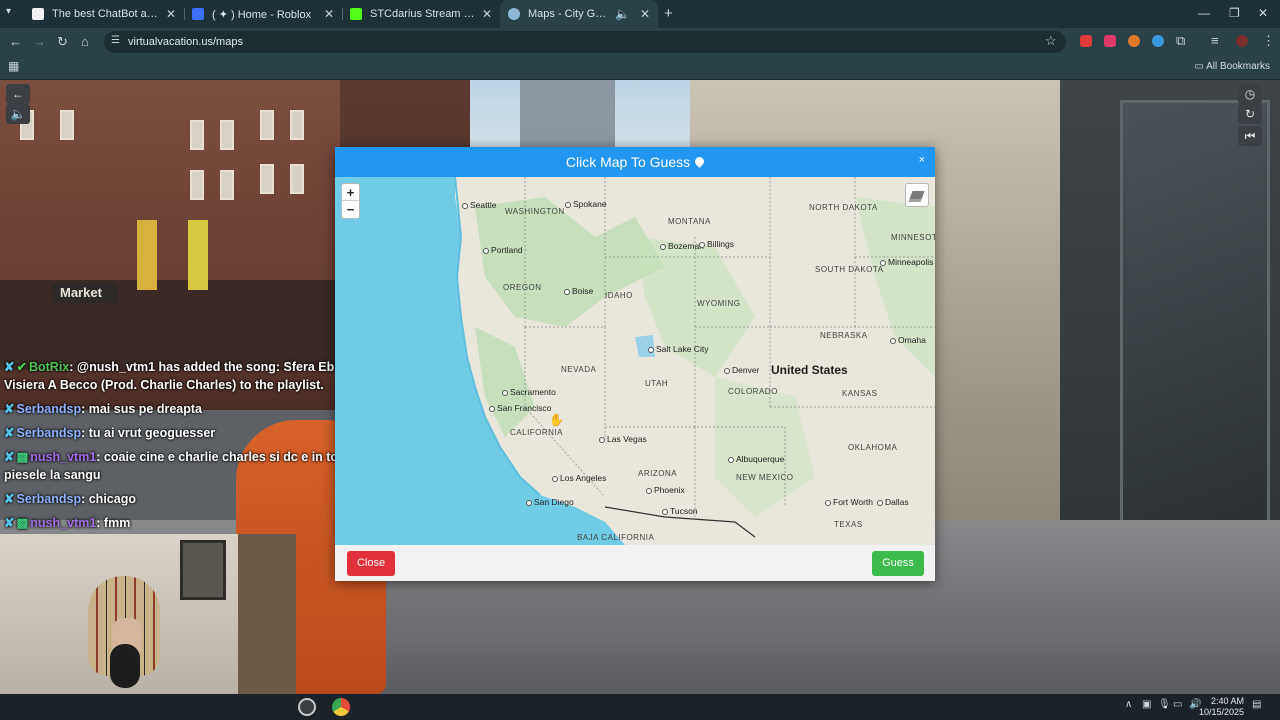  Describe the element at coordinates (873, 447) in the screenshot. I see `state-label: OKLAHOMA` at that location.